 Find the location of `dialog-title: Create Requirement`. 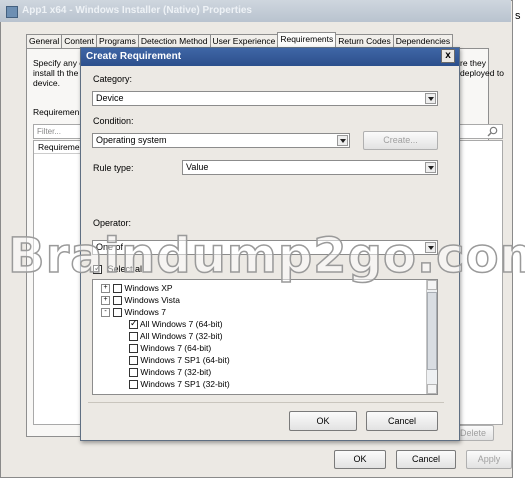

dialog-title: Create Requirement is located at coordinates (134, 56).